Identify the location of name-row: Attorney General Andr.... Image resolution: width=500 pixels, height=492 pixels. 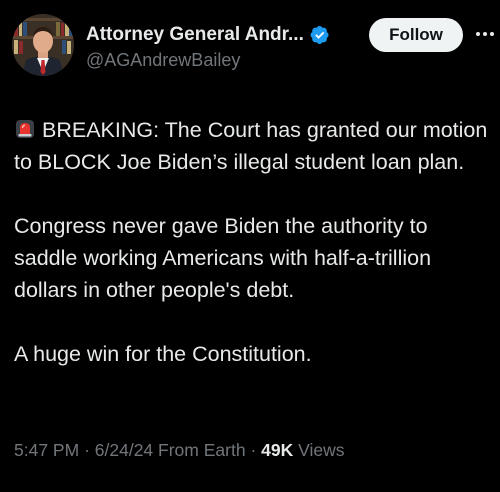
(208, 35).